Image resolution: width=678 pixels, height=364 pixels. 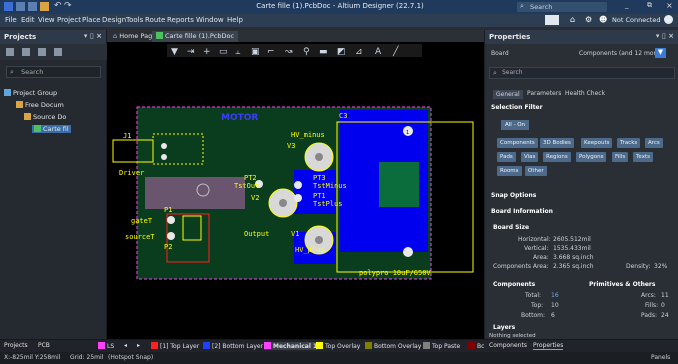 What do you see at coordinates (522, 211) in the screenshot?
I see `board-information-header: Board Information` at bounding box center [522, 211].